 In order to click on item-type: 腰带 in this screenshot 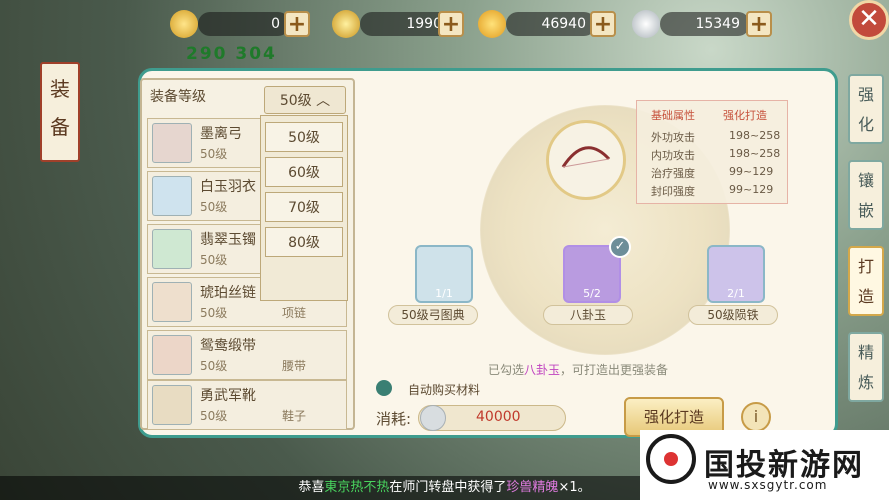, I will do `click(294, 366)`.